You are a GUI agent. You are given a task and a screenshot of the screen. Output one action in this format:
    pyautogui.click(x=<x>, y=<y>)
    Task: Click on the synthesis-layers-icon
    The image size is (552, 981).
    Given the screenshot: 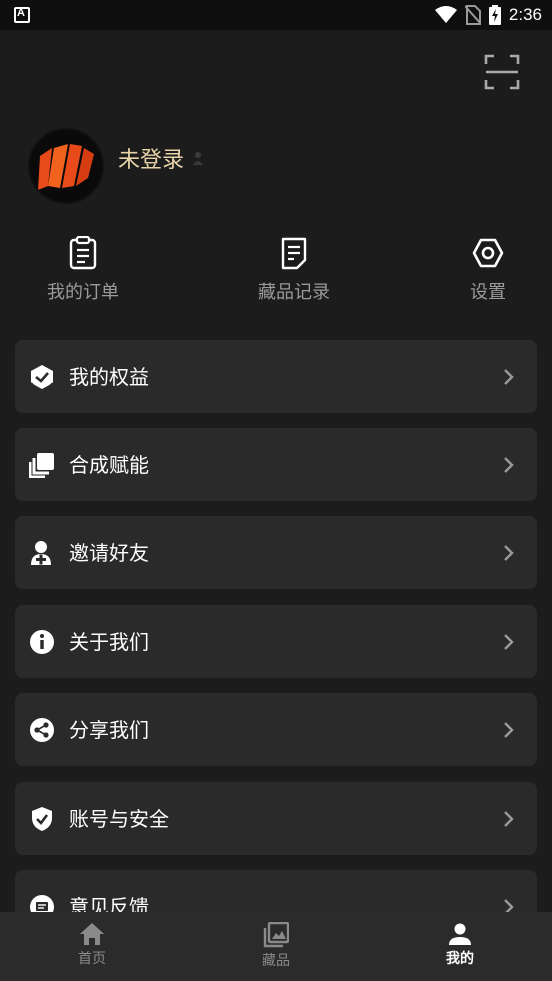 What is the action you would take?
    pyautogui.click(x=41, y=465)
    